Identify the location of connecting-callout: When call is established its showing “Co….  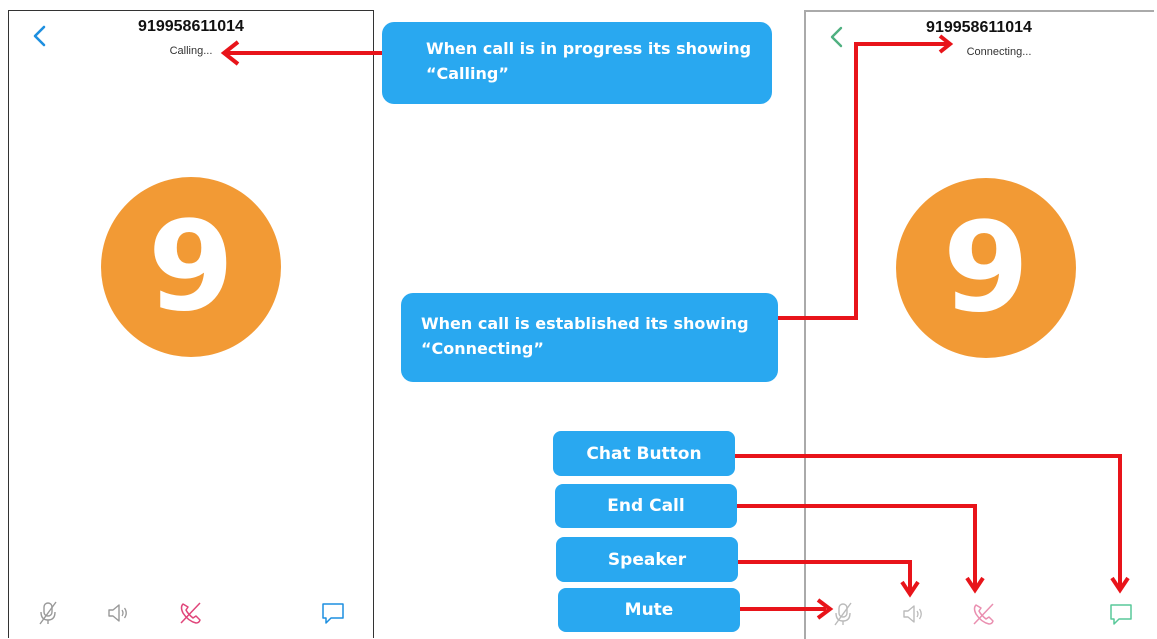
(589, 337).